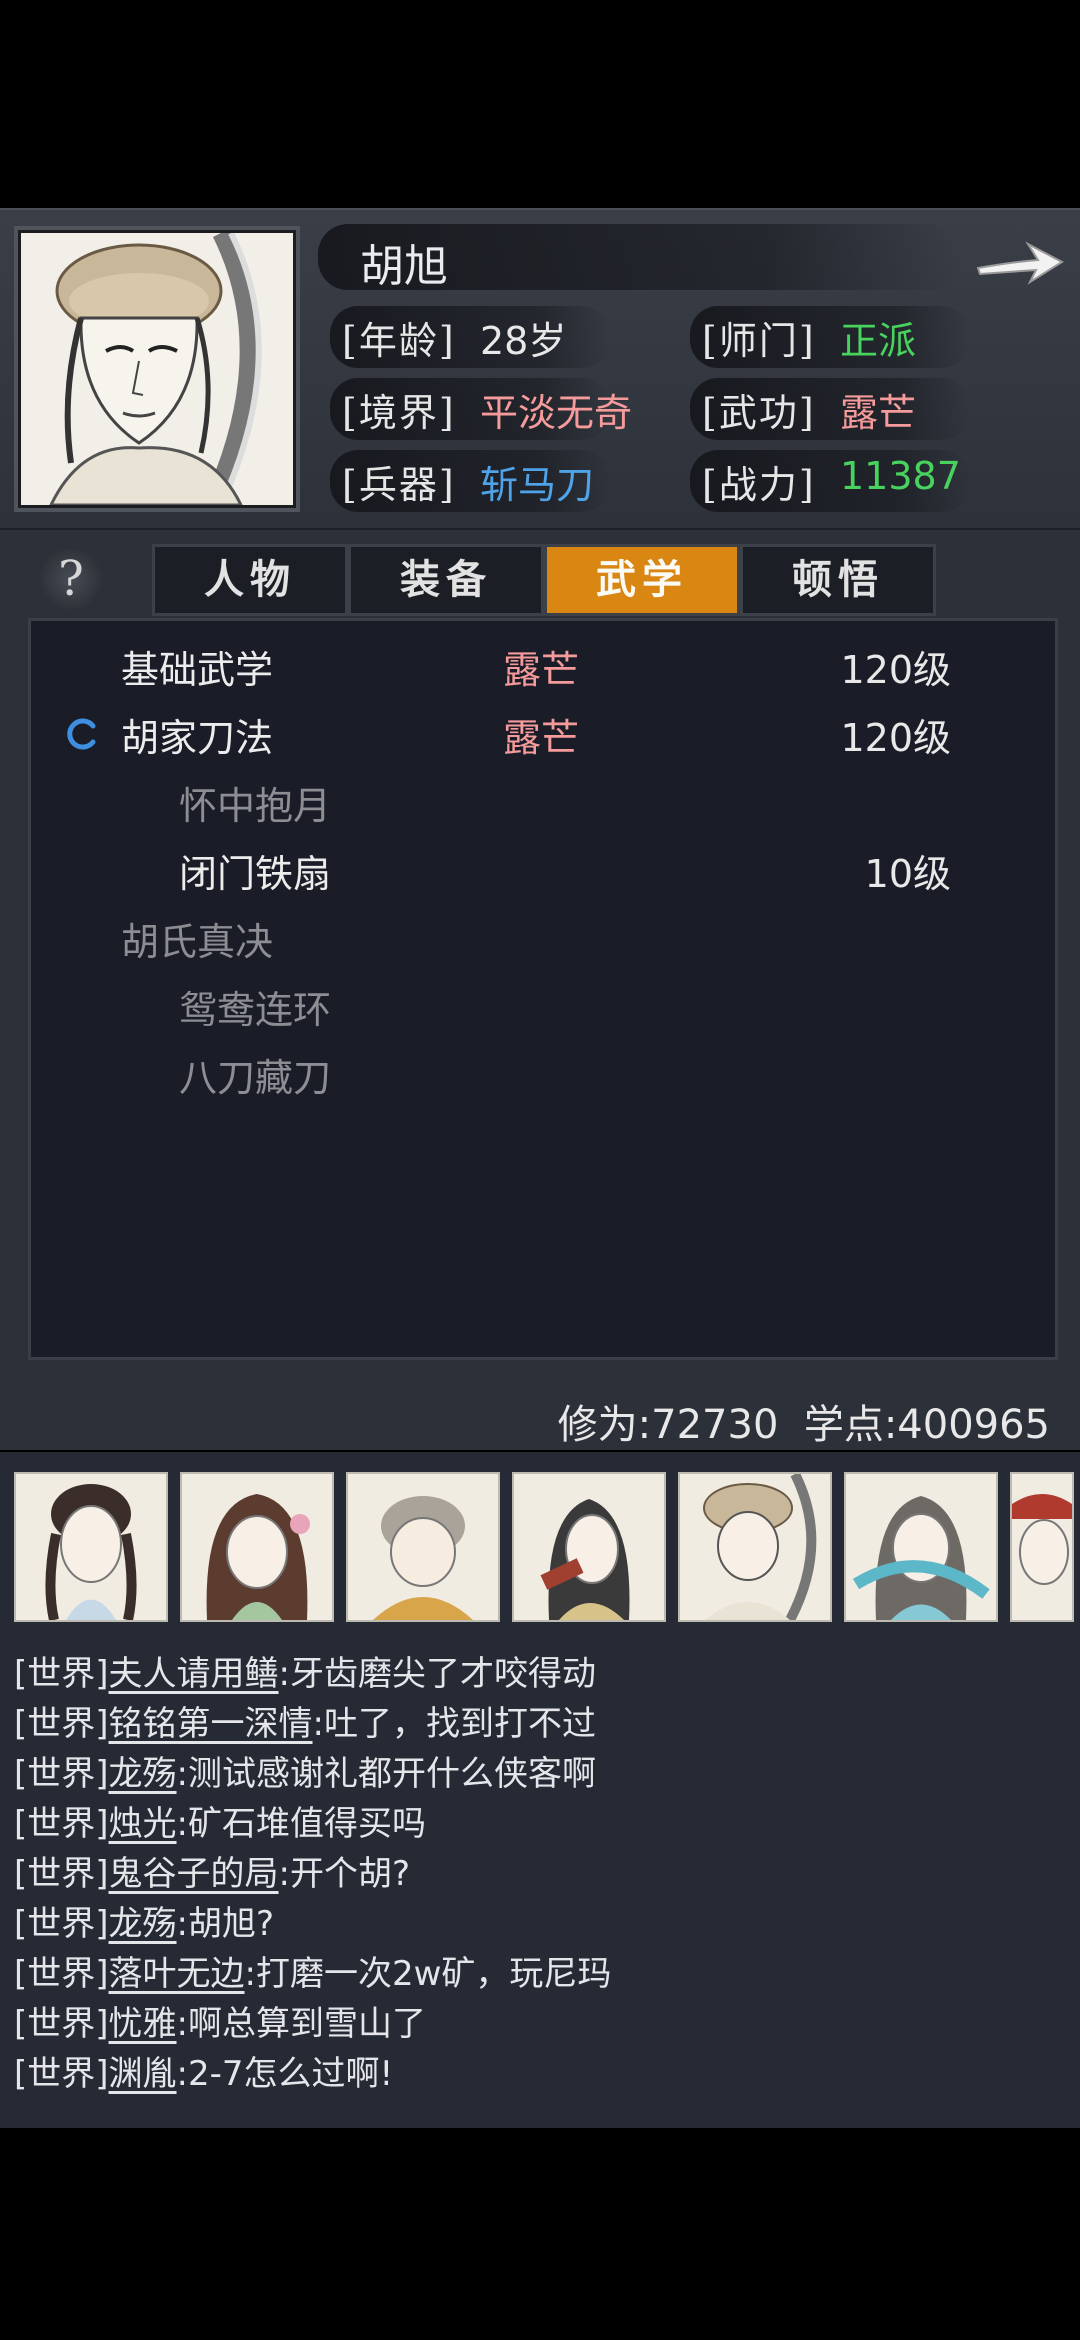  Describe the element at coordinates (878, 341) in the screenshot. I see `attr-sect-value: 正派` at that location.